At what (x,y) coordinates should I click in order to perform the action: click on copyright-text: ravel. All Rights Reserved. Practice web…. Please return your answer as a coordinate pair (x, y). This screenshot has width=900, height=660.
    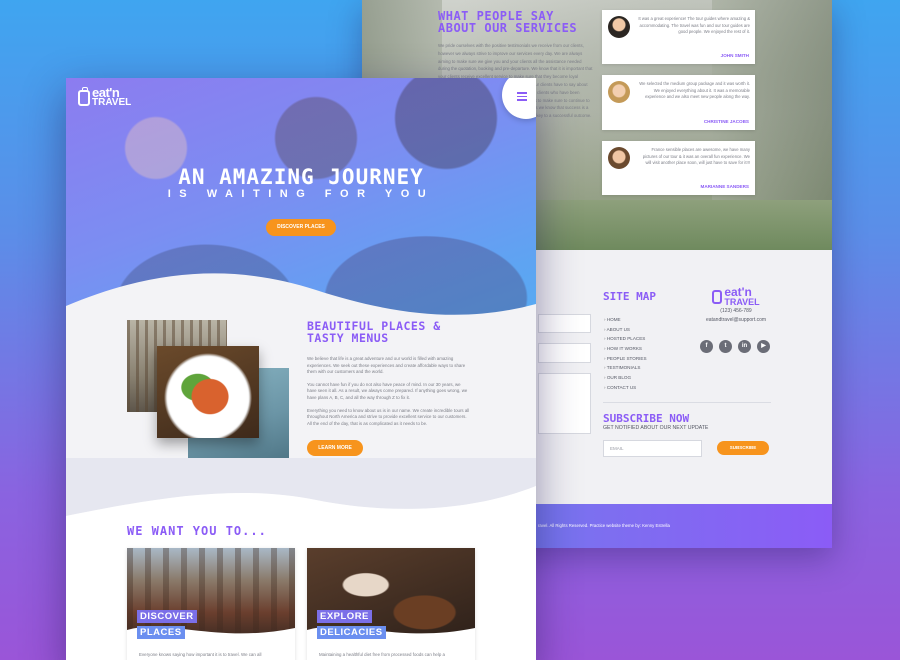
    Looking at the image, I should click on (604, 525).